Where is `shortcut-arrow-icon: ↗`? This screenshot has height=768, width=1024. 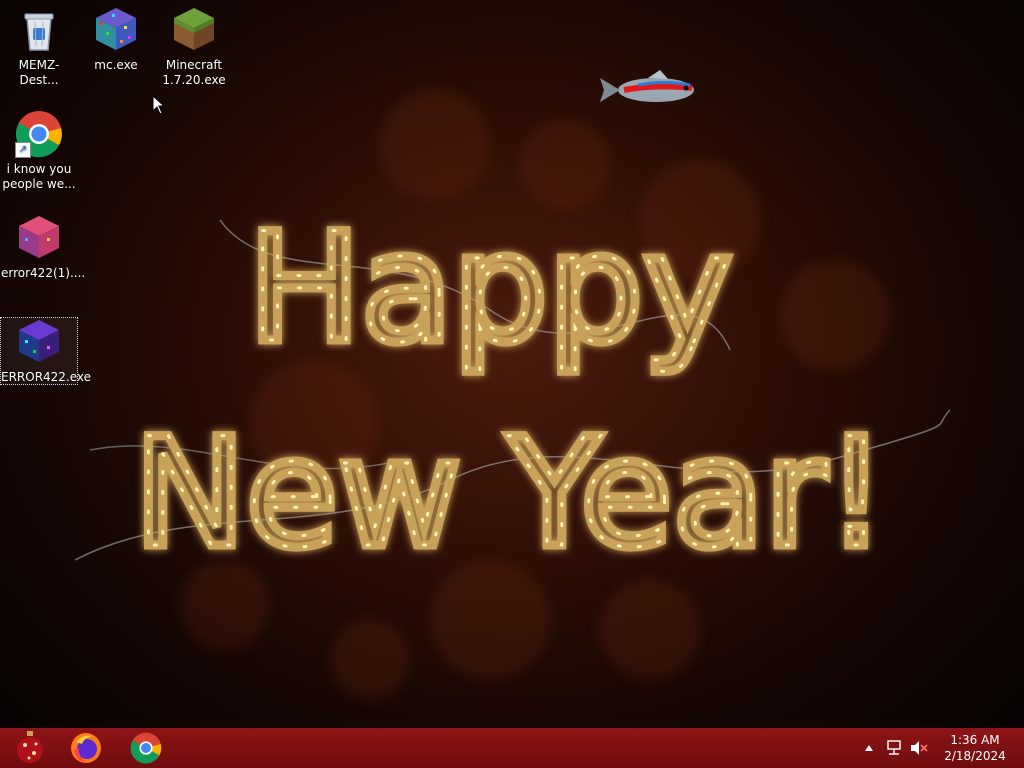 shortcut-arrow-icon: ↗ is located at coordinates (23, 150).